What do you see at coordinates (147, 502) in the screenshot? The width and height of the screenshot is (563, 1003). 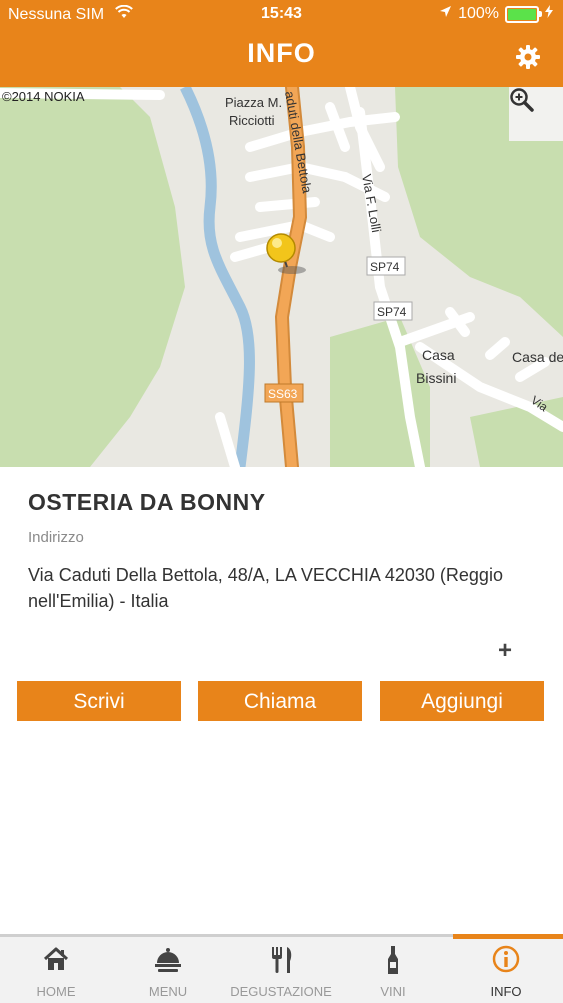 I see `place-name: OSTERIA DA BONNY` at bounding box center [147, 502].